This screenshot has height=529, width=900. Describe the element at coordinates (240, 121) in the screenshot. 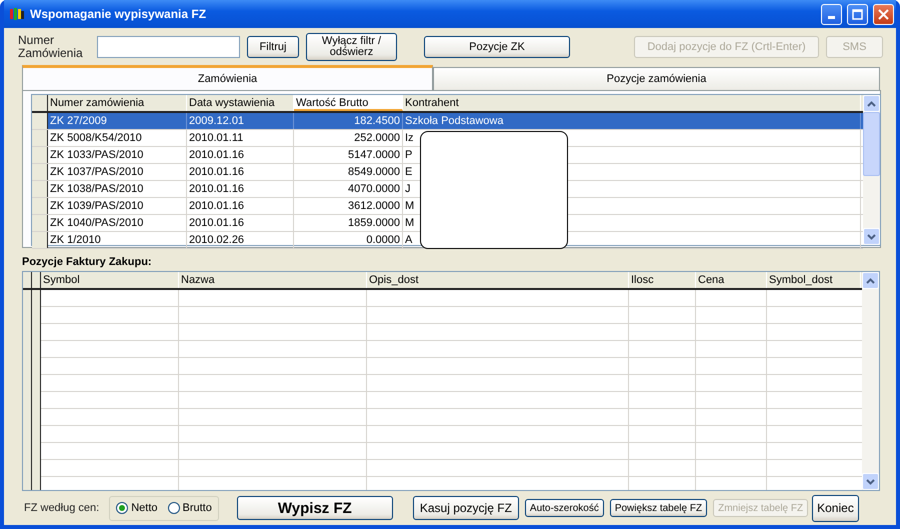

I see `table-cell: 2009.12.01` at that location.